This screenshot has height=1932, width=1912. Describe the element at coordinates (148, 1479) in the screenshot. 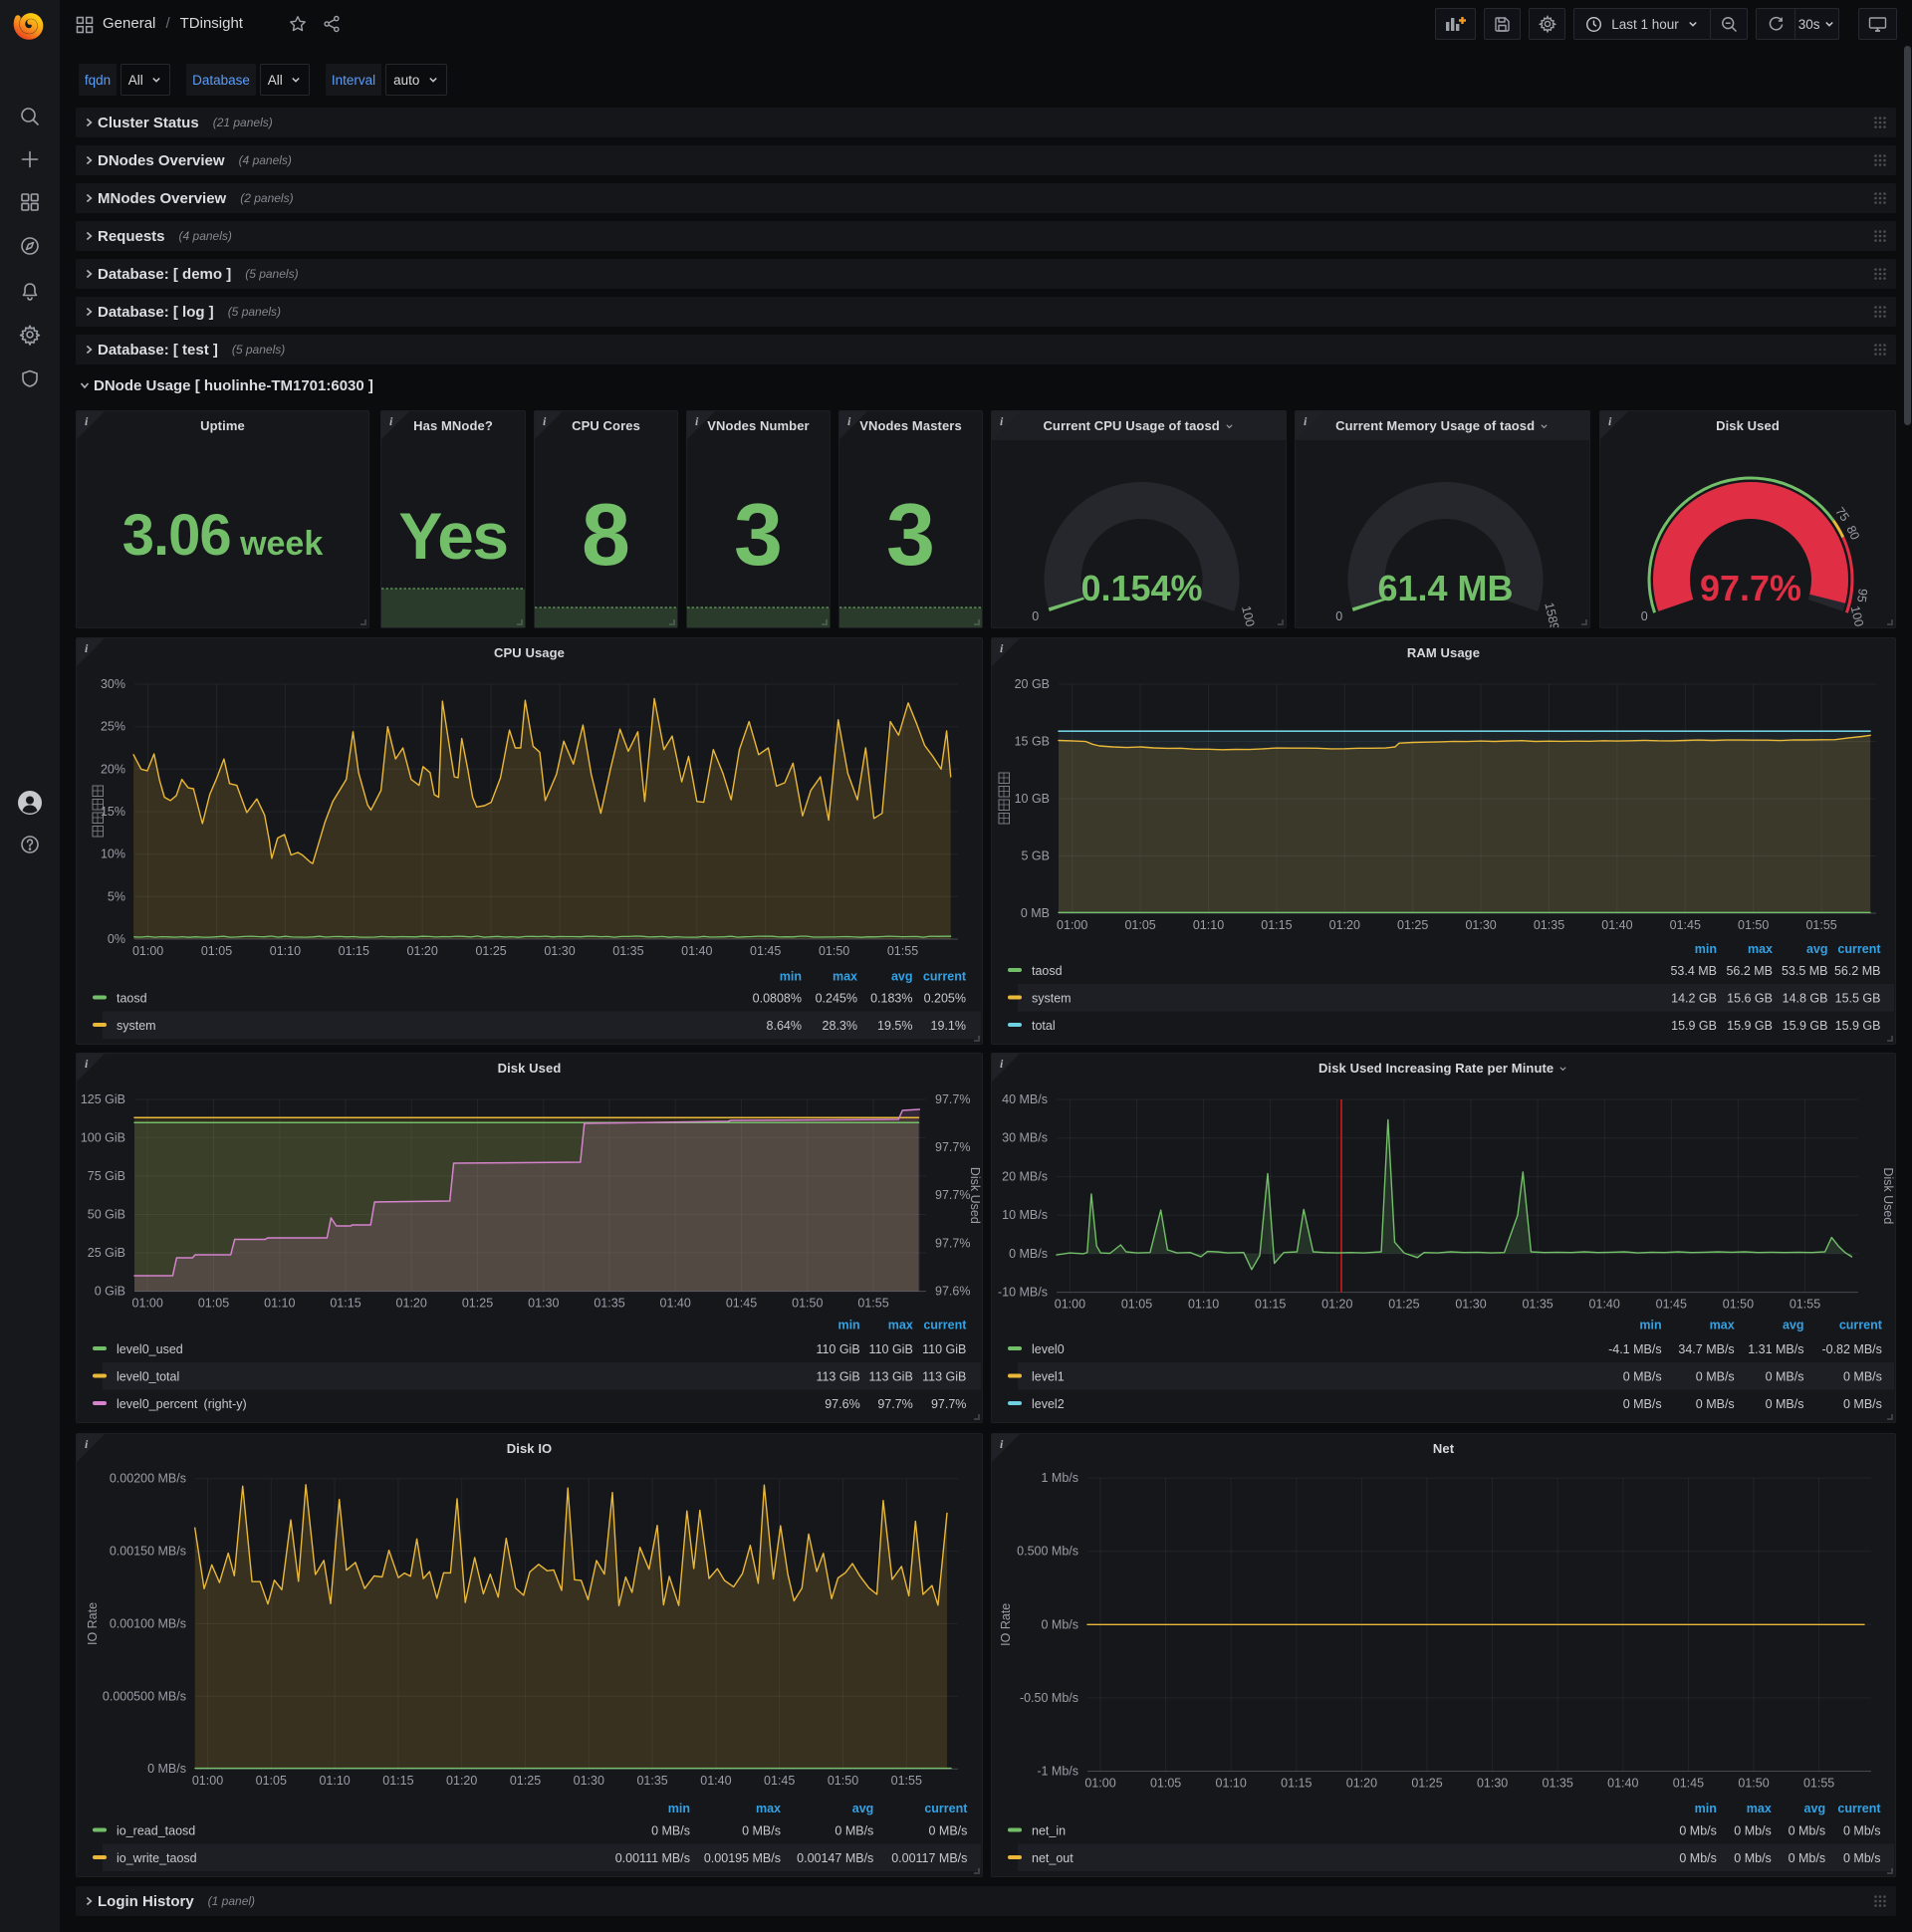

I see `svg-text: 0.00200 MB/s` at that location.